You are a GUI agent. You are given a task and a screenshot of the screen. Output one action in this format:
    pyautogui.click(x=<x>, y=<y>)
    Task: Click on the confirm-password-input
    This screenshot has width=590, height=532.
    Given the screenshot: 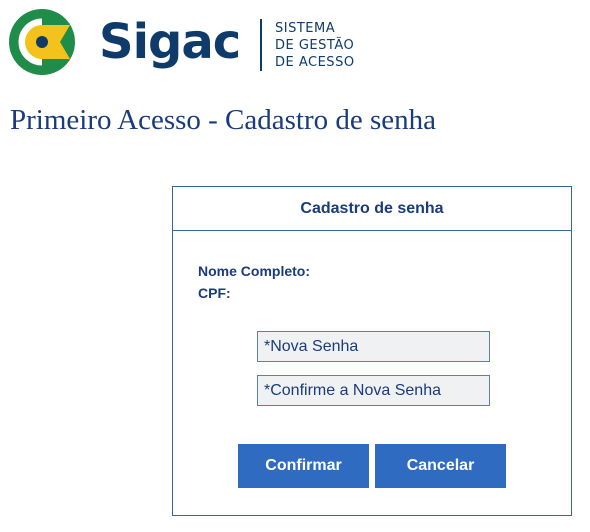 What is the action you would take?
    pyautogui.click(x=373, y=390)
    